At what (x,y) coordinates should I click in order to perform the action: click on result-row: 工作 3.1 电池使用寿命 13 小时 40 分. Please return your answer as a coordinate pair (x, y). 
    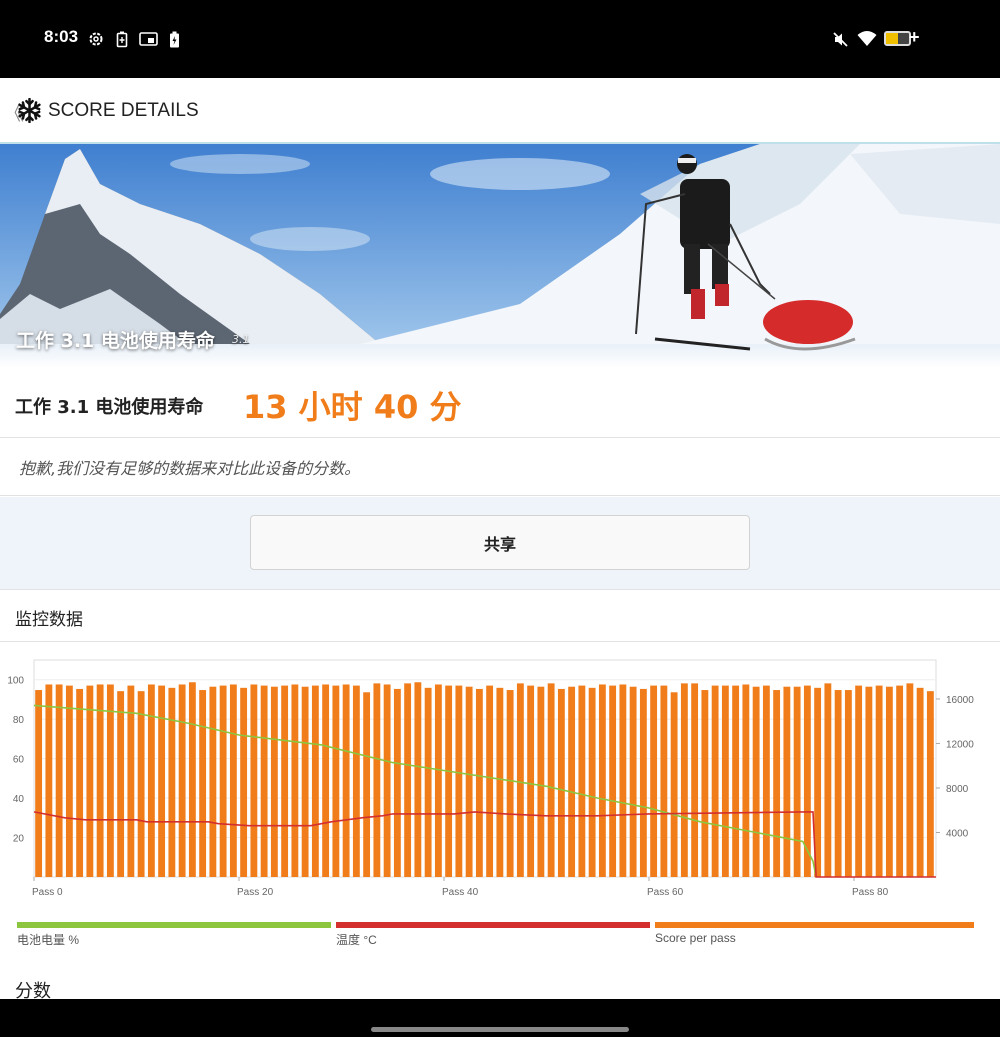
    Looking at the image, I should click on (500, 403).